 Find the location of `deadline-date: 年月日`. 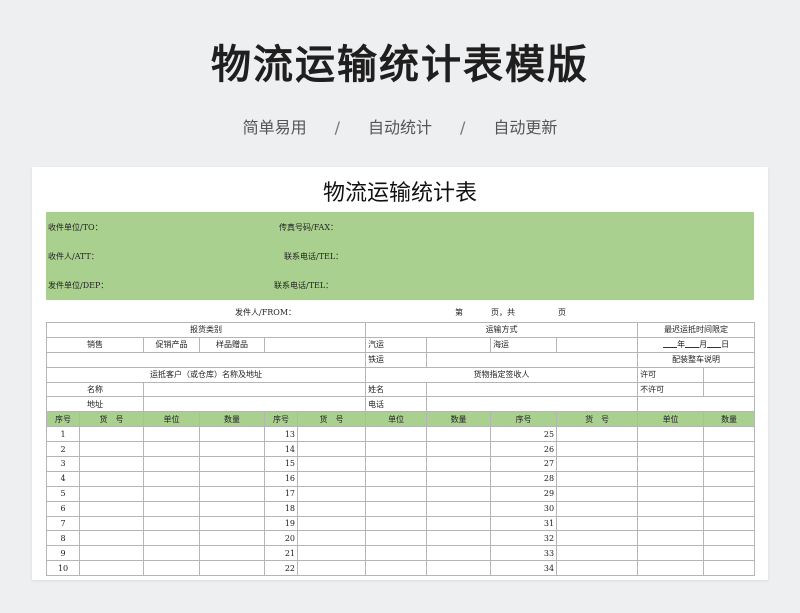

deadline-date: 年月日 is located at coordinates (696, 344).